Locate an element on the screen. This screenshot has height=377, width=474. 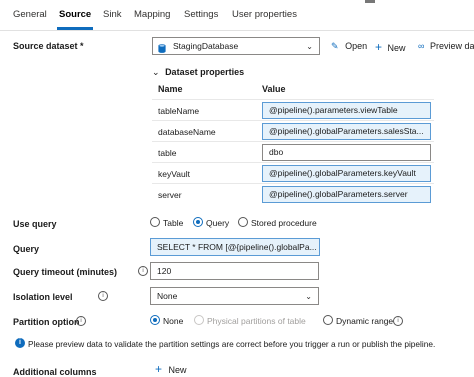
radio-dynamic-range-label: Dynamic range is located at coordinates (365, 321).